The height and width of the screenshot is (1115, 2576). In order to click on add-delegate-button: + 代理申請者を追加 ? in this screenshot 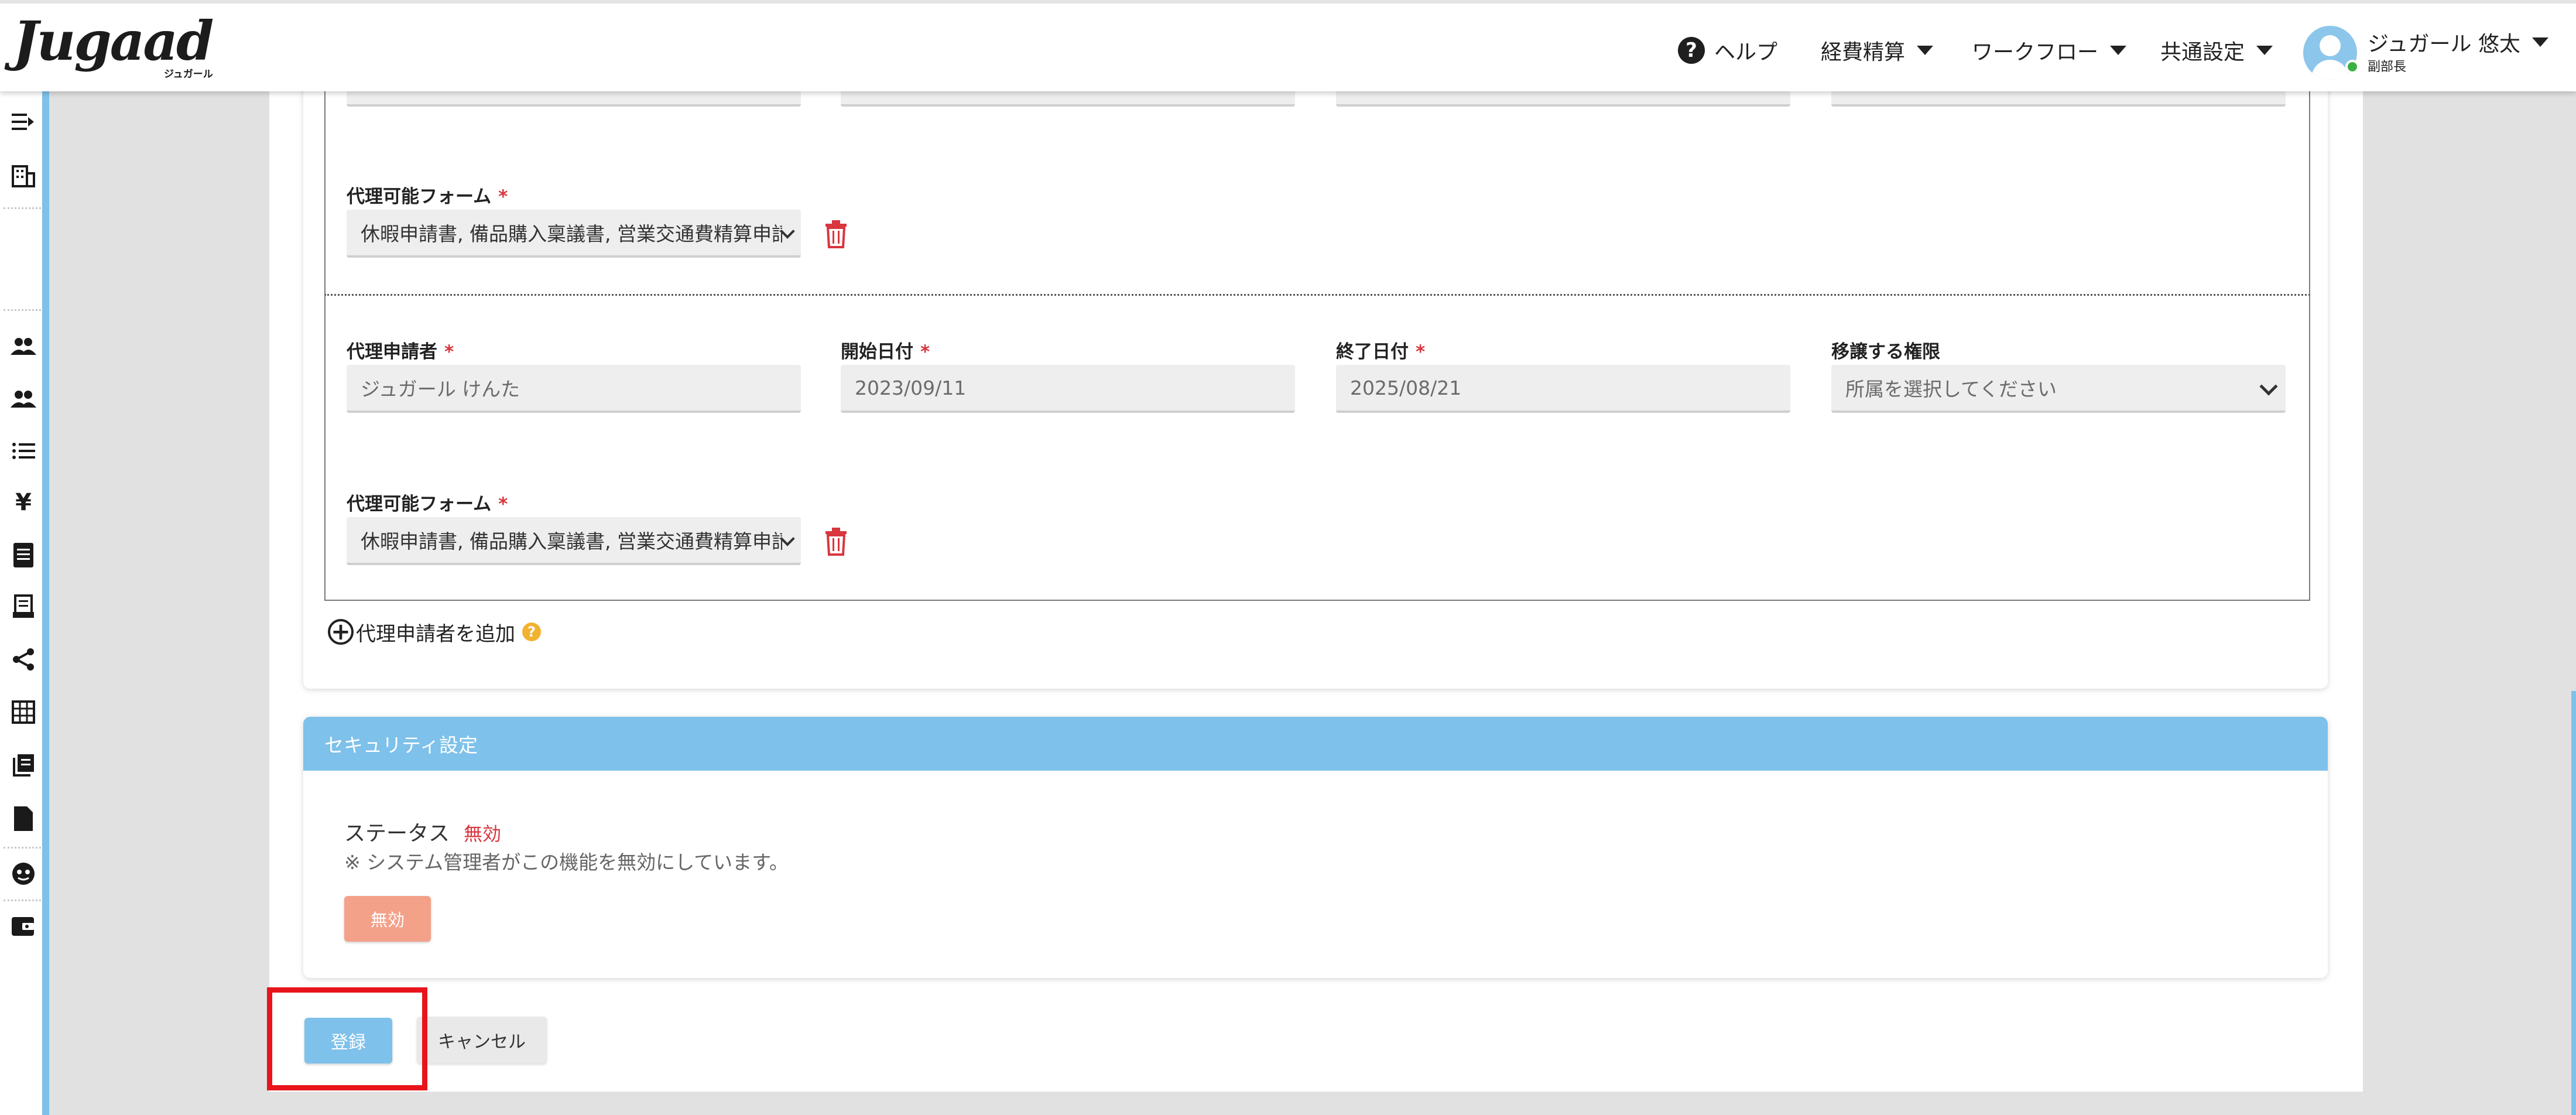, I will do `click(434, 632)`.